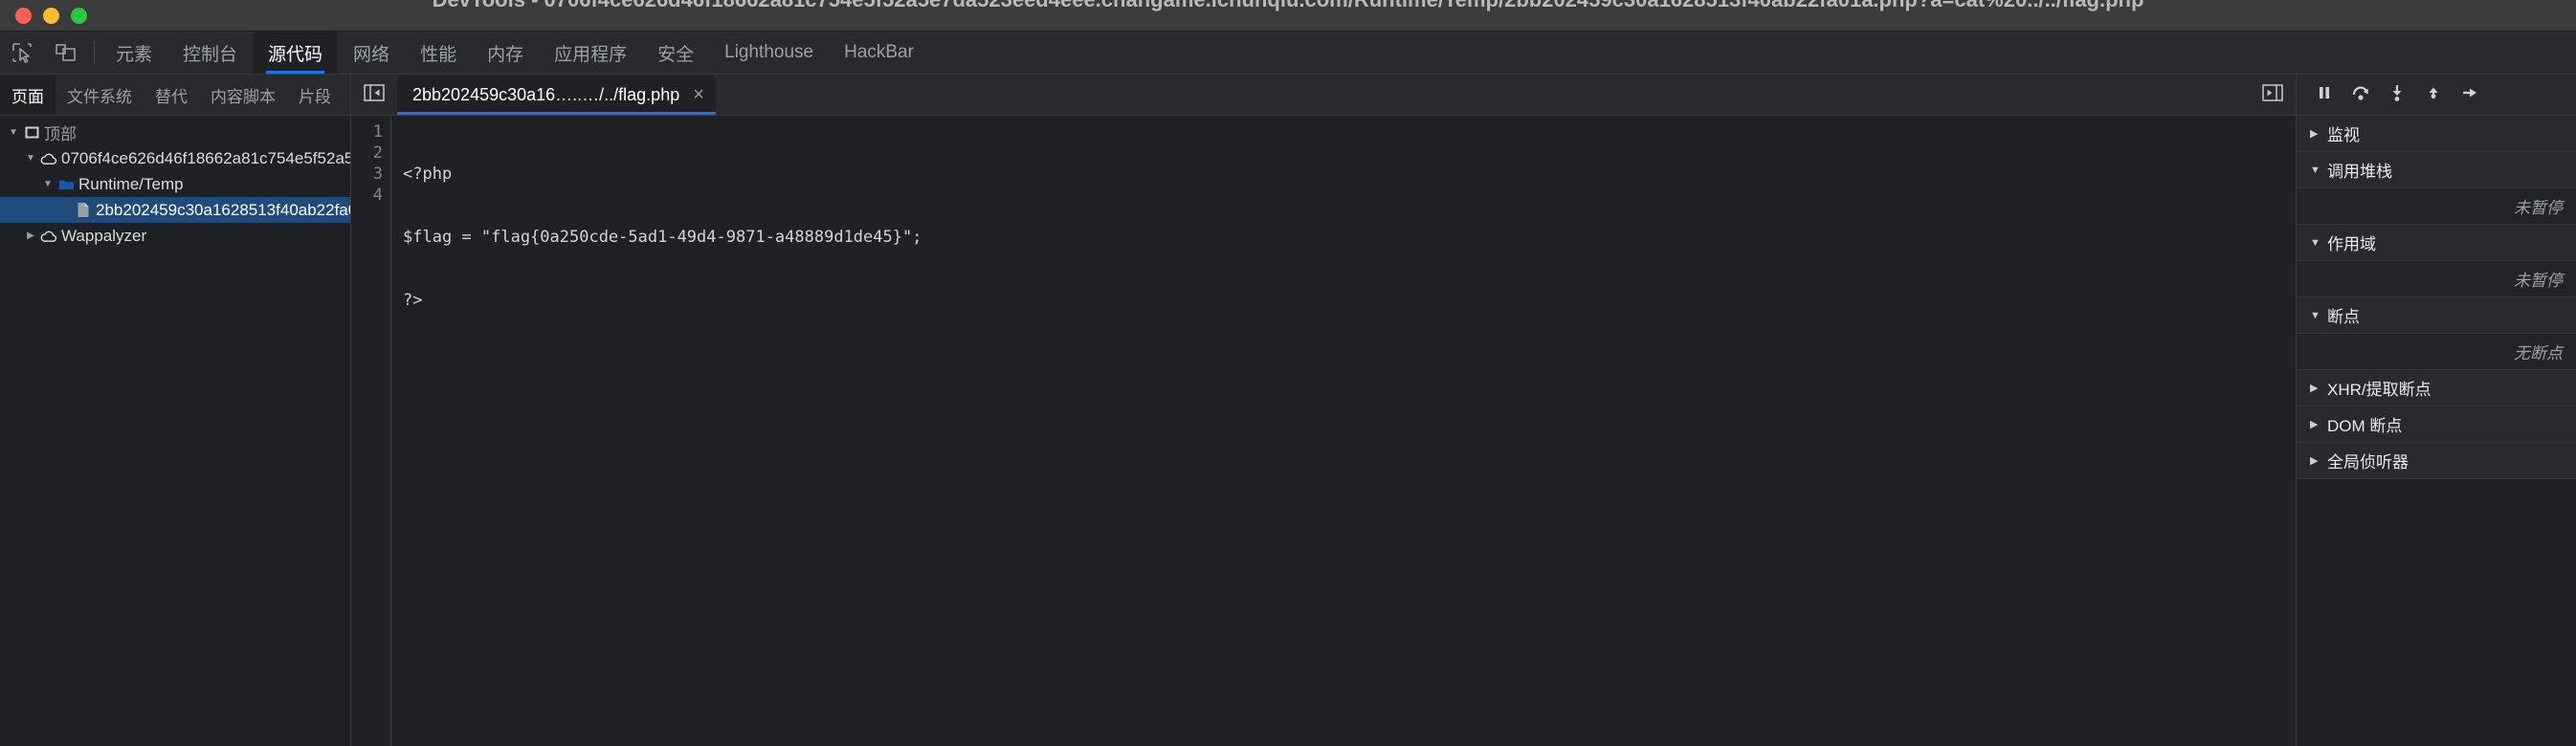 The height and width of the screenshot is (746, 2576). I want to click on step-icon, so click(2469, 95).